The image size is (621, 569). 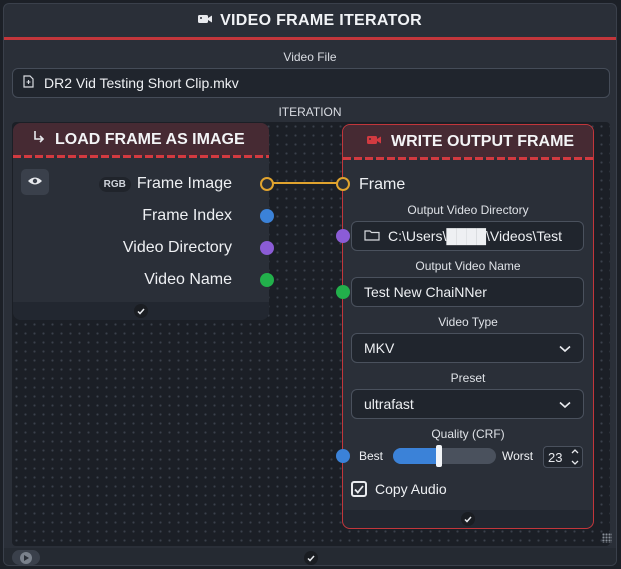 I want to click on output-frame-index: Frame Index, so click(x=205, y=216).